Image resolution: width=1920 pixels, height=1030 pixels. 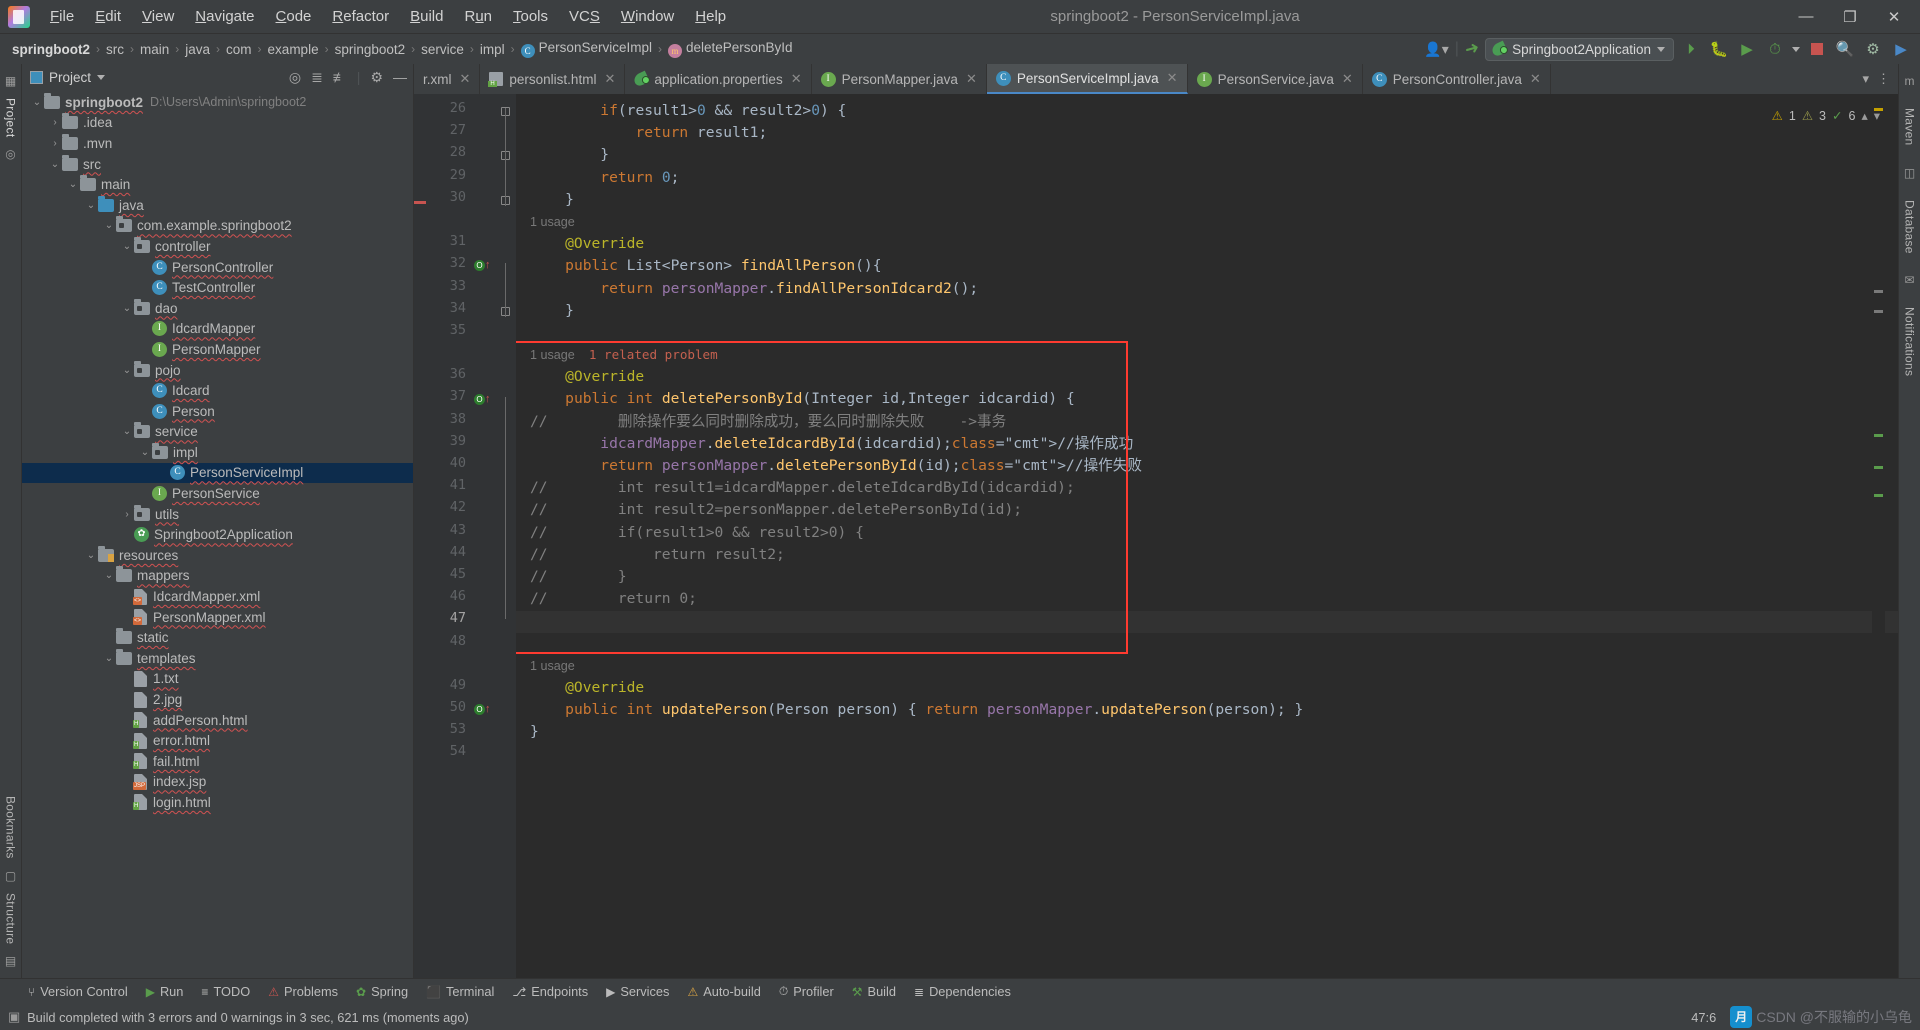 What do you see at coordinates (1214, 178) in the screenshot?
I see `code-line-29: return 0;` at bounding box center [1214, 178].